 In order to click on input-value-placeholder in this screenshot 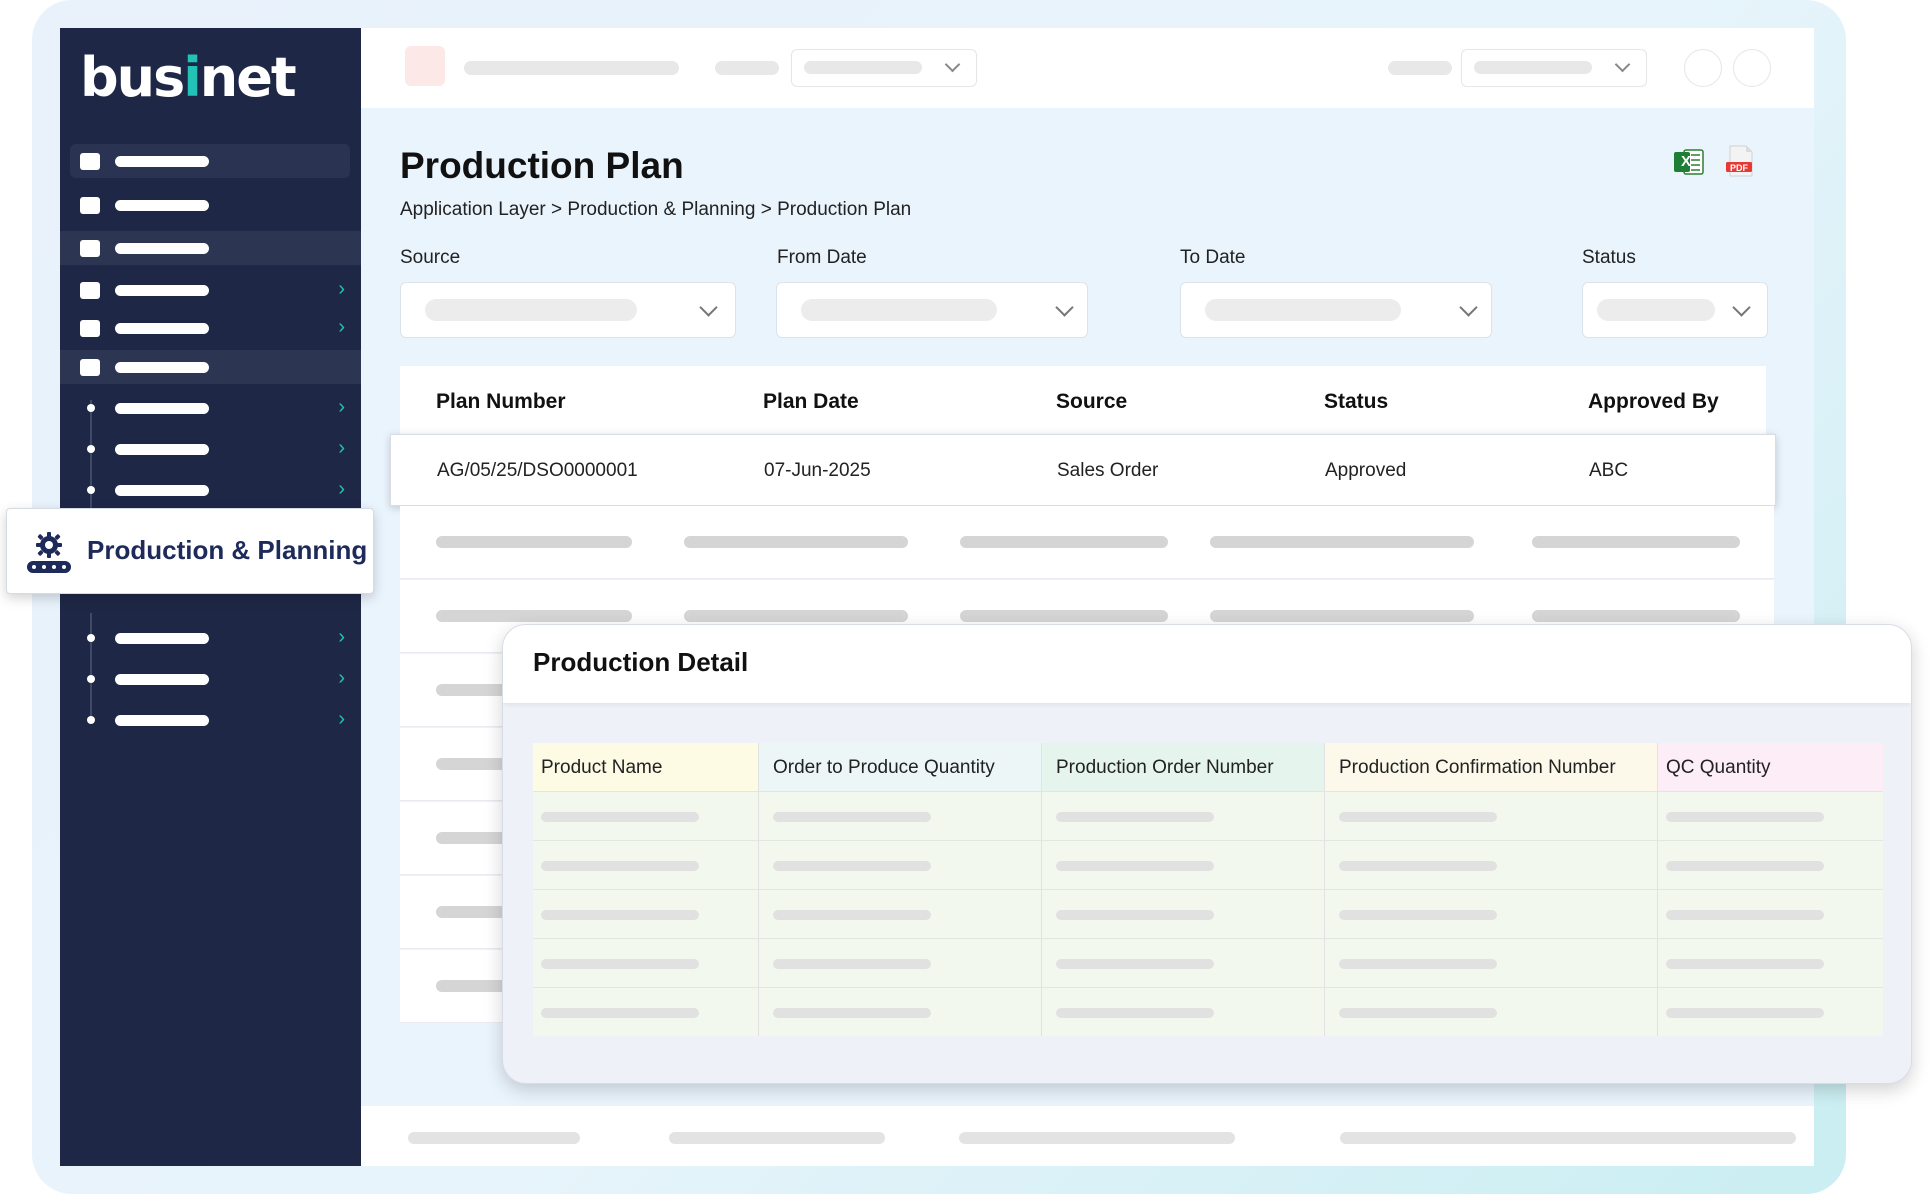, I will do `click(899, 310)`.